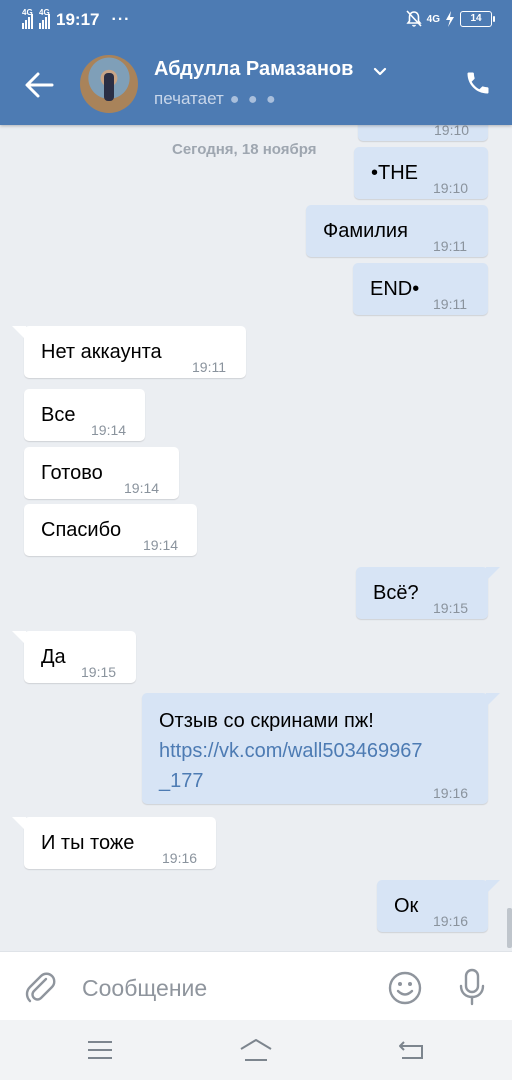 This screenshot has height=1080, width=512. Describe the element at coordinates (27, 18) in the screenshot. I see `signal-icon: 4G` at that location.